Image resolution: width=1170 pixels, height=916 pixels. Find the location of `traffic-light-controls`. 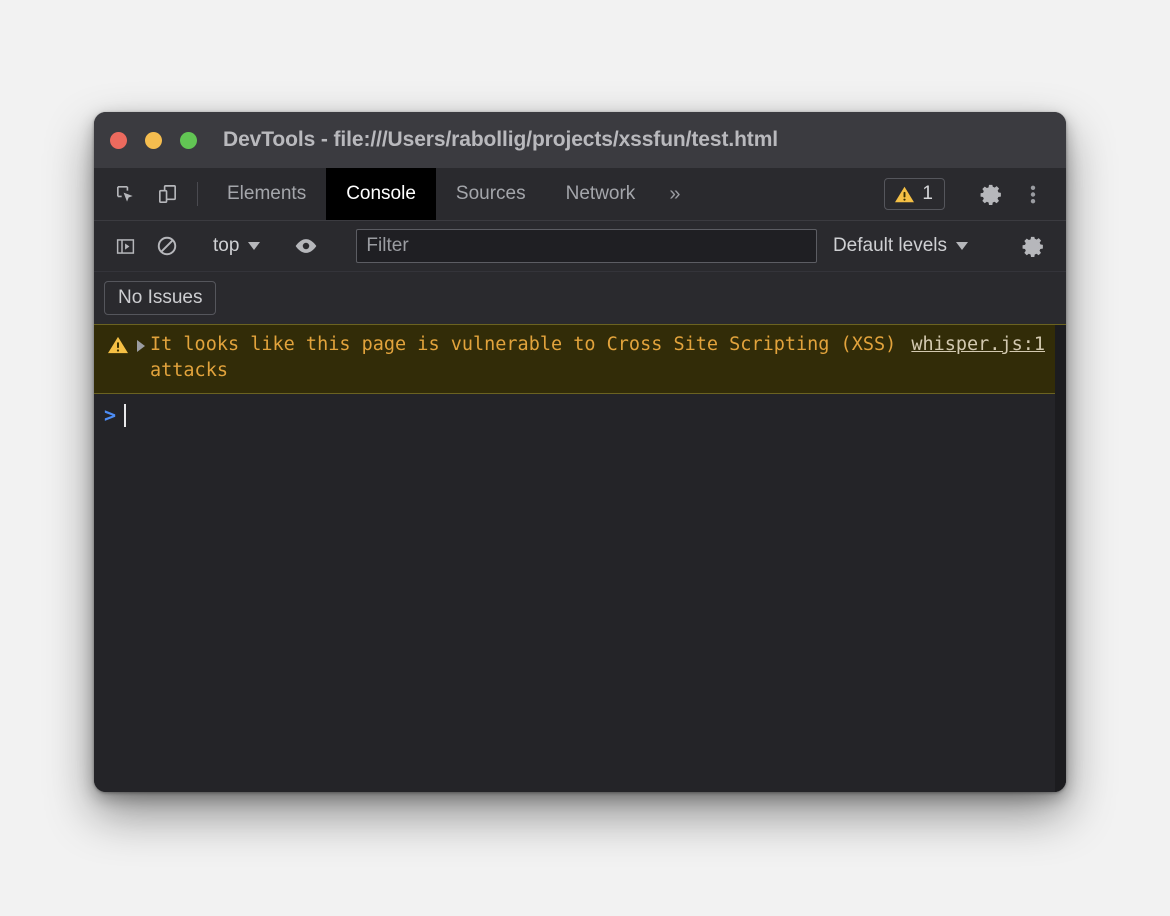

traffic-light-controls is located at coordinates (153, 140).